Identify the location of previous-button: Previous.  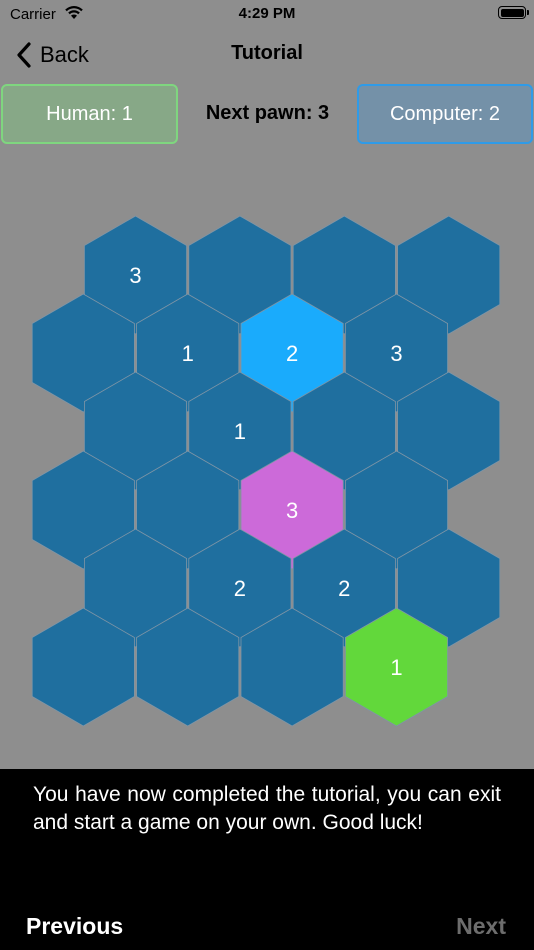
(74, 926).